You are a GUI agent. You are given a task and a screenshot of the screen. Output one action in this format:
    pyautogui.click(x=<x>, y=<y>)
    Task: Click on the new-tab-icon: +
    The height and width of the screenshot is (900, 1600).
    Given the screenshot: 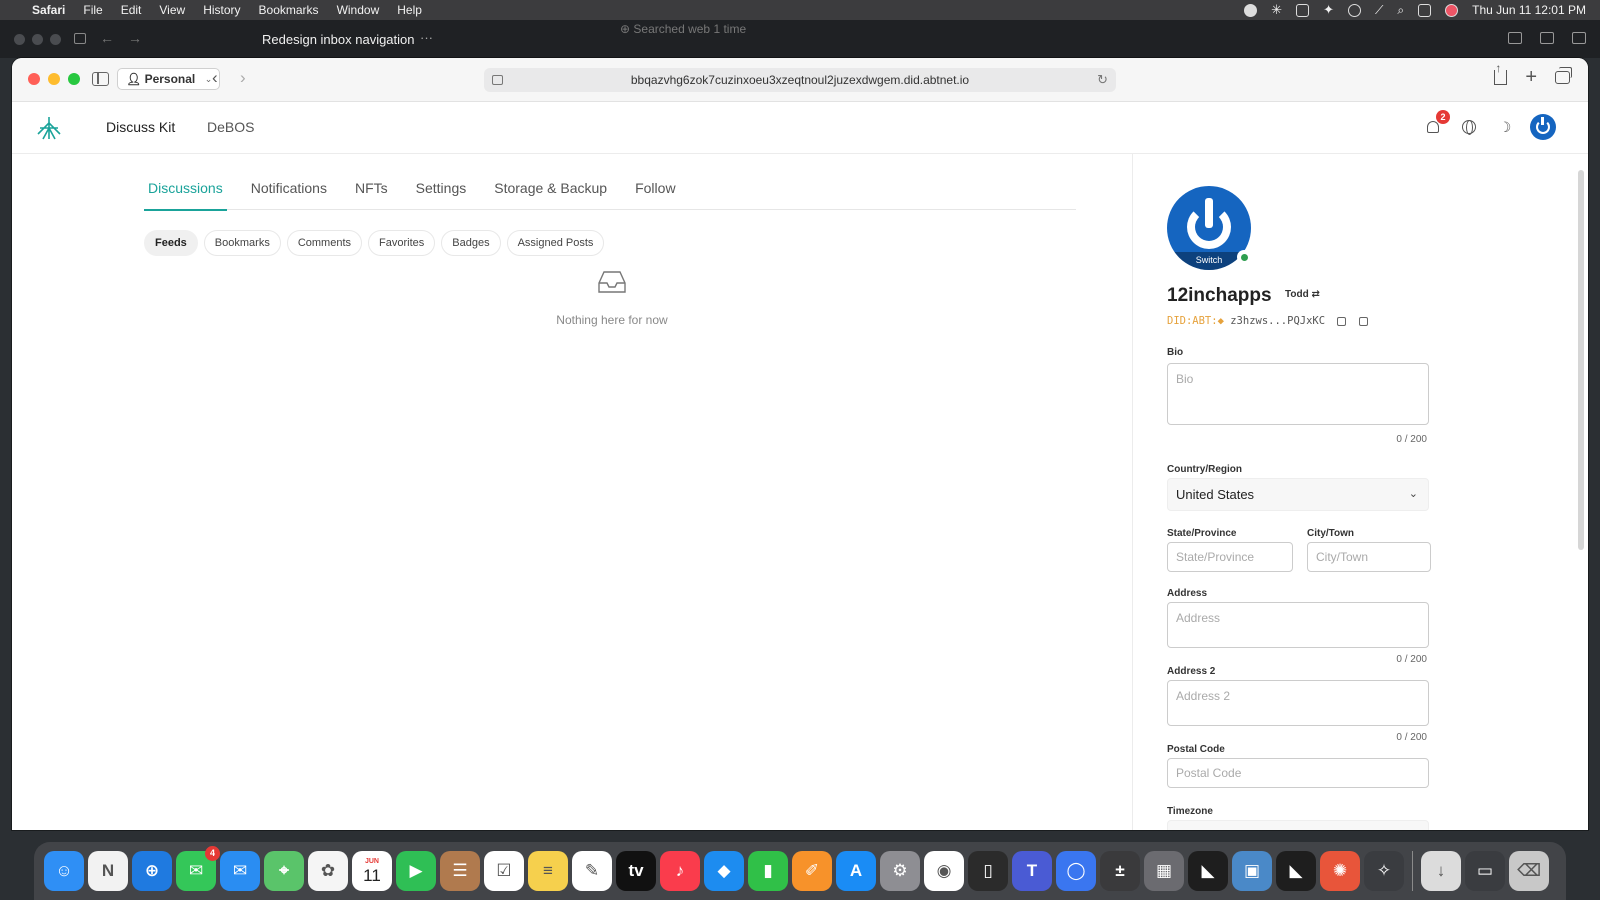 What is the action you would take?
    pyautogui.click(x=1531, y=77)
    